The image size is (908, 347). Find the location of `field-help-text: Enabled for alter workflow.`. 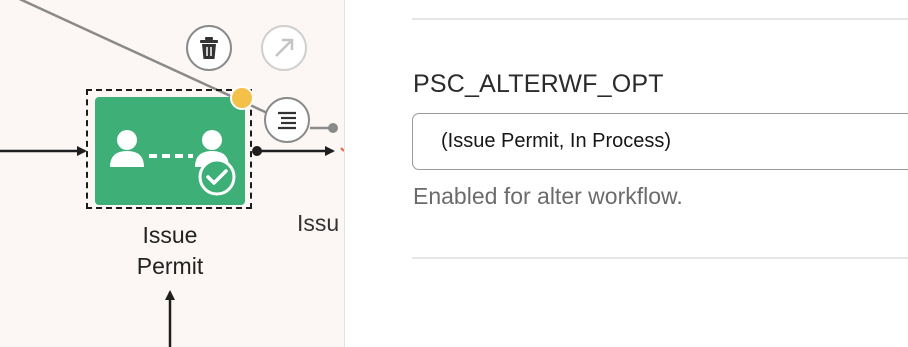

field-help-text: Enabled for alter workflow. is located at coordinates (548, 196).